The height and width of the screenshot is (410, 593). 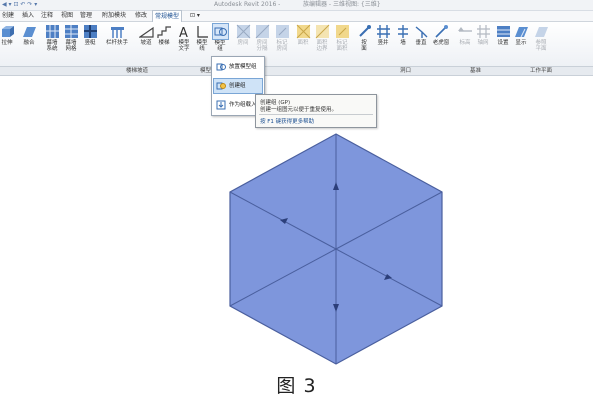 What do you see at coordinates (29, 43) in the screenshot?
I see `blend-label: 融合` at bounding box center [29, 43].